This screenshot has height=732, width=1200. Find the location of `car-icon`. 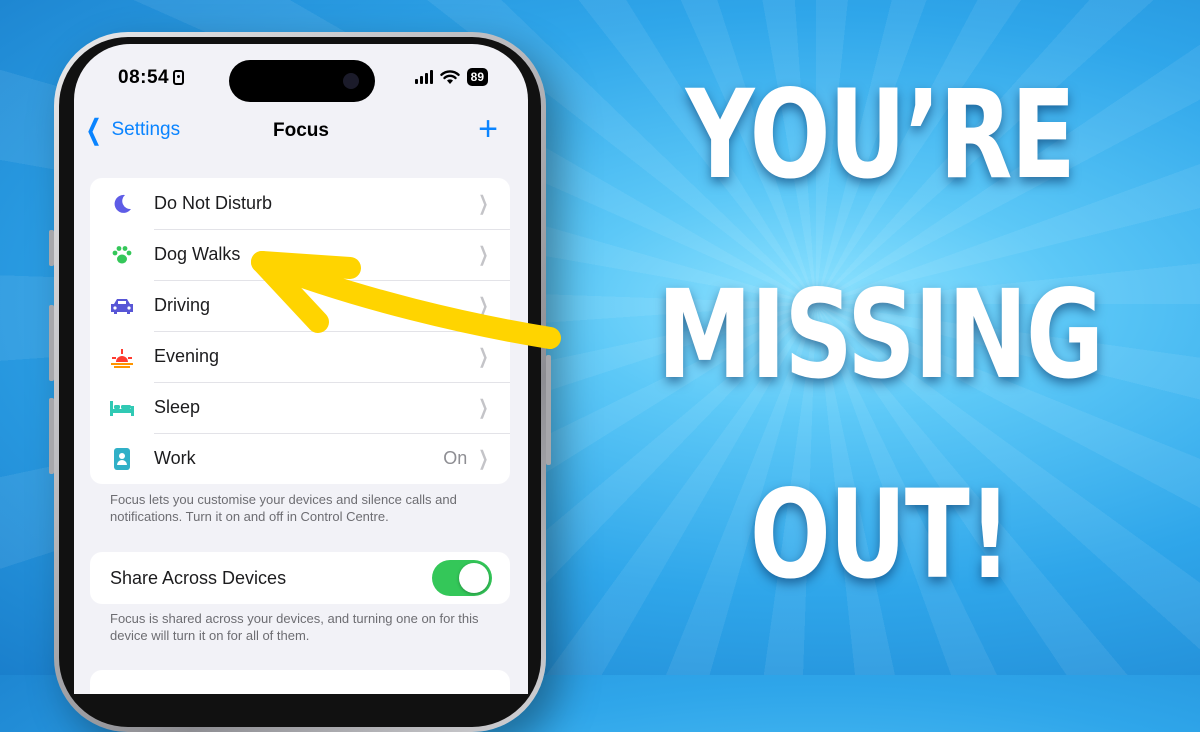

car-icon is located at coordinates (122, 306).